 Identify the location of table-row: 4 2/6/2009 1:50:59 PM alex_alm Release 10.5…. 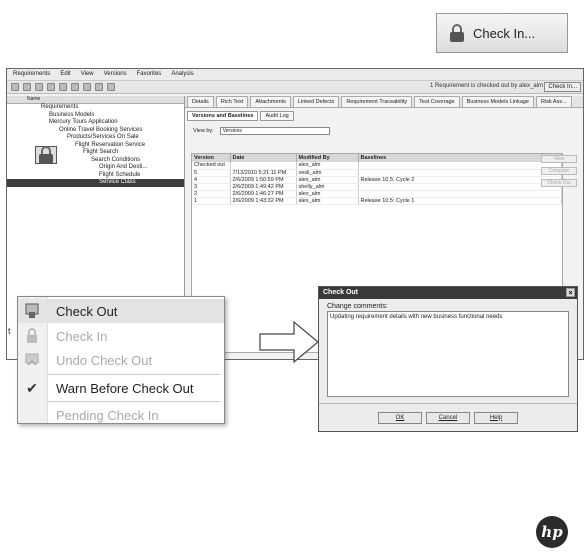
(377, 180).